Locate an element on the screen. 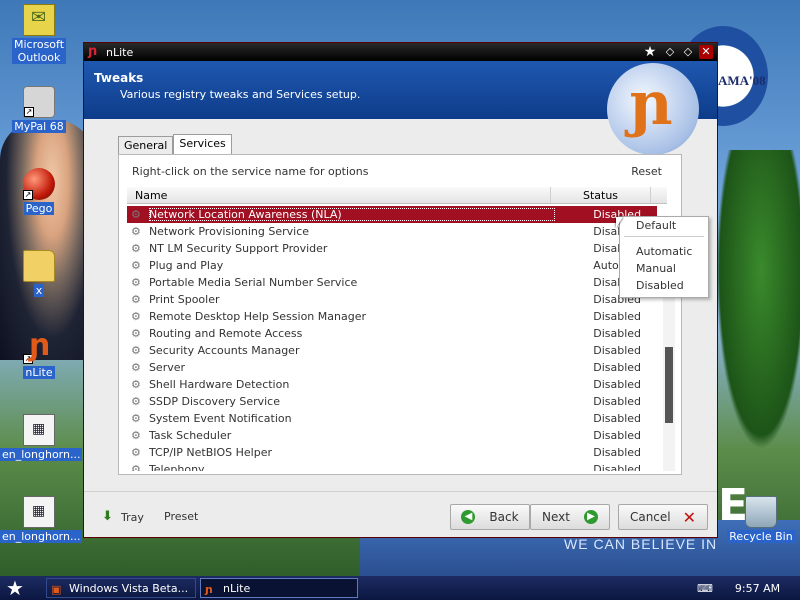  service-row: ⚙ TCP/IP NetBIOS Helper Disabled is located at coordinates (392, 452).